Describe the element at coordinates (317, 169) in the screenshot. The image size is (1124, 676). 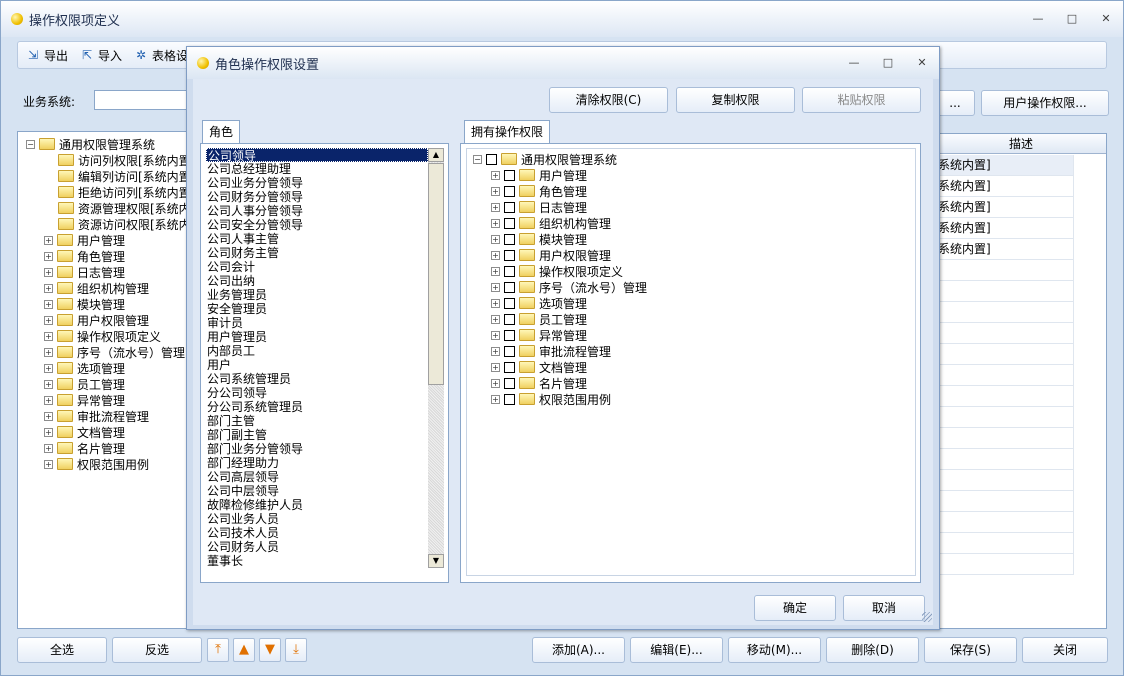
I see `role-item: 公司总经理助理` at that location.